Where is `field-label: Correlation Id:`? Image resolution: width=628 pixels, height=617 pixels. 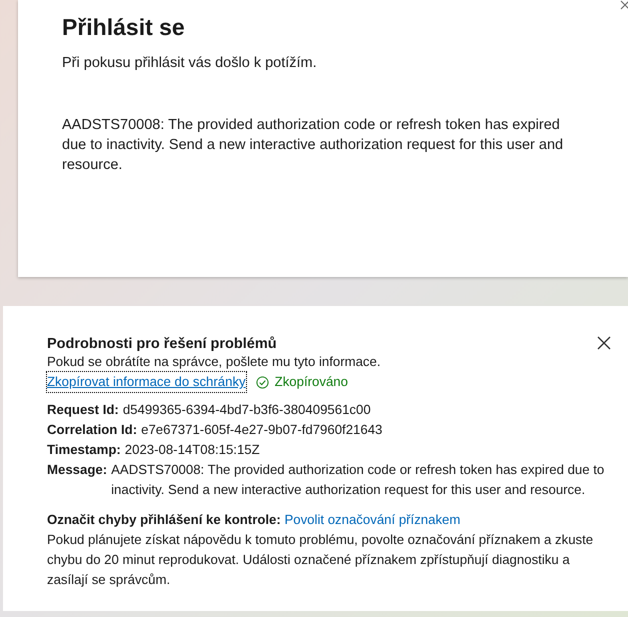
field-label: Correlation Id: is located at coordinates (92, 430).